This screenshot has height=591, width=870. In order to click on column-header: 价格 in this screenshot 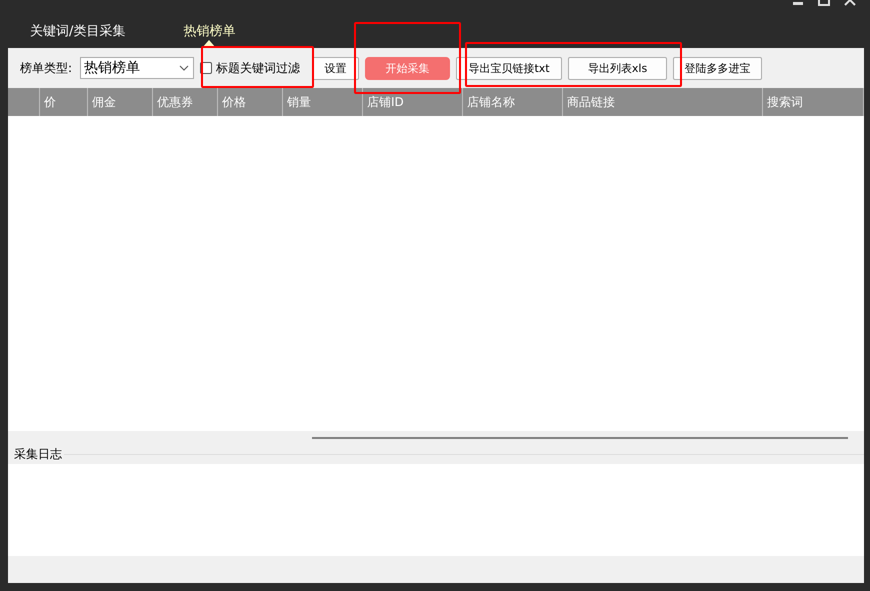, I will do `click(250, 102)`.